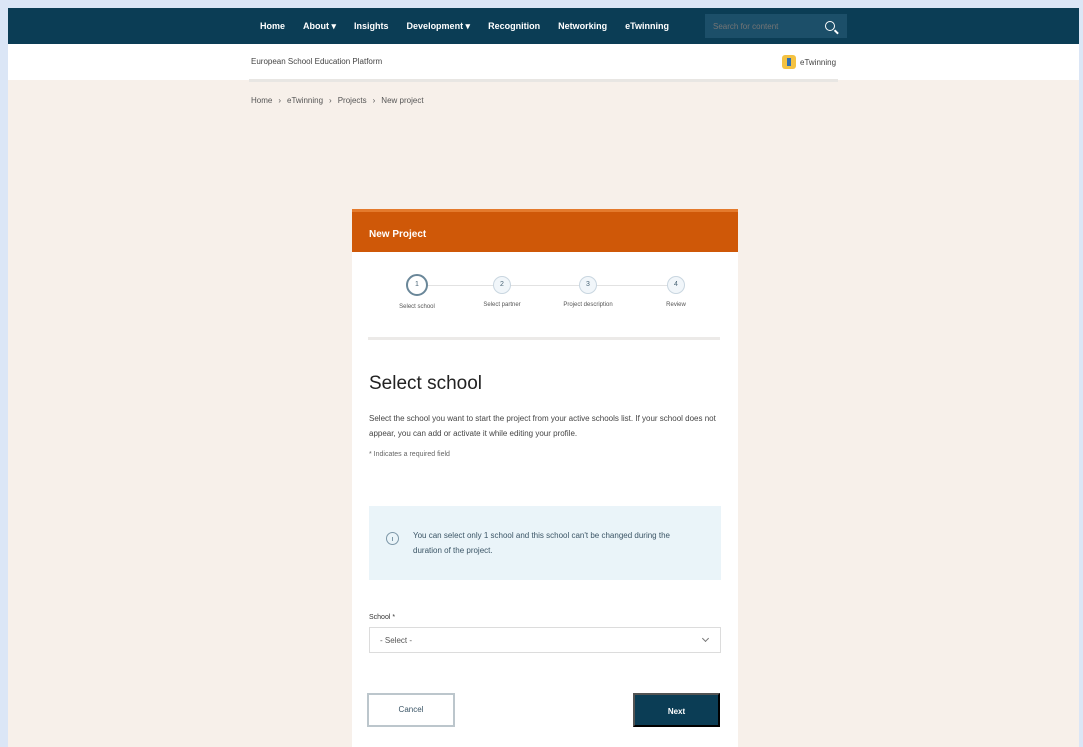 The image size is (1083, 747). Describe the element at coordinates (4, 373) in the screenshot. I see `window-frame-left` at that location.